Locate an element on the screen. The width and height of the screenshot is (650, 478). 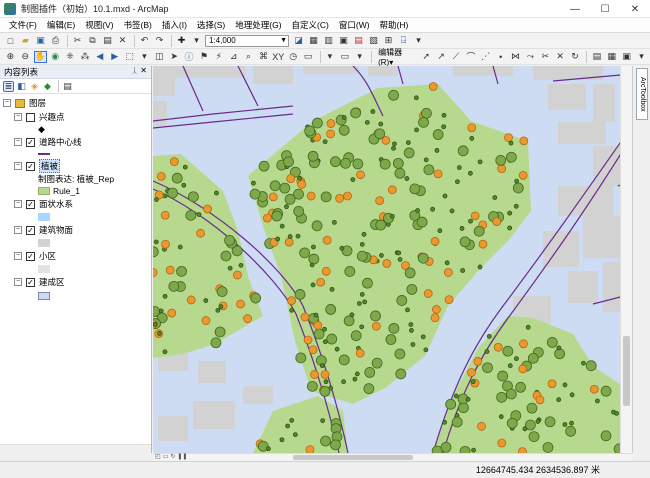
menu-insert: 插入(I) is located at coordinates (174, 25).